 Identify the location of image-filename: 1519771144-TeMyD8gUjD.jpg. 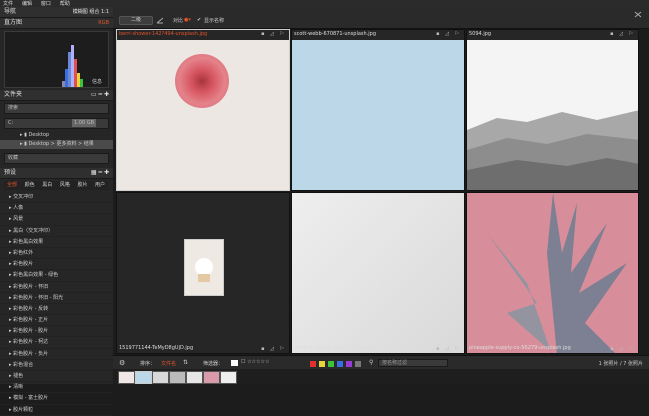
(156, 348).